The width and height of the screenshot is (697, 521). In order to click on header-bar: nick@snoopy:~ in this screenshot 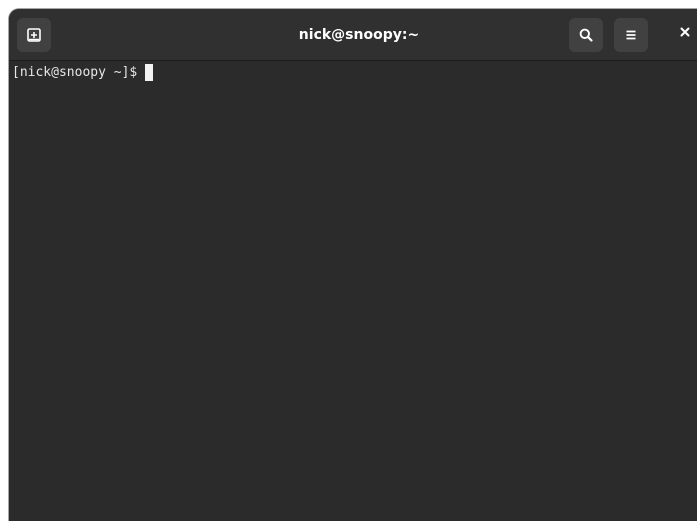, I will do `click(353, 35)`.